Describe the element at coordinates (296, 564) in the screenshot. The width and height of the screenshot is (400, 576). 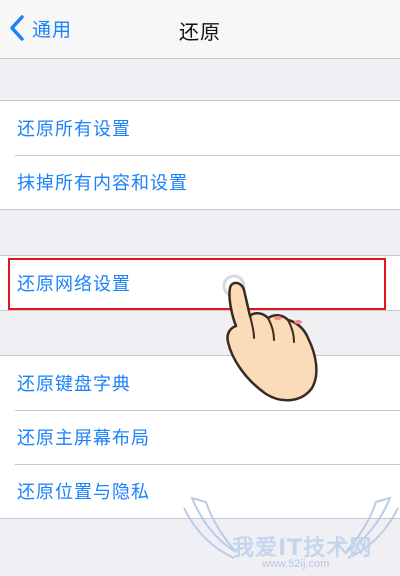
I see `watermark-url: www.52ij.com` at that location.